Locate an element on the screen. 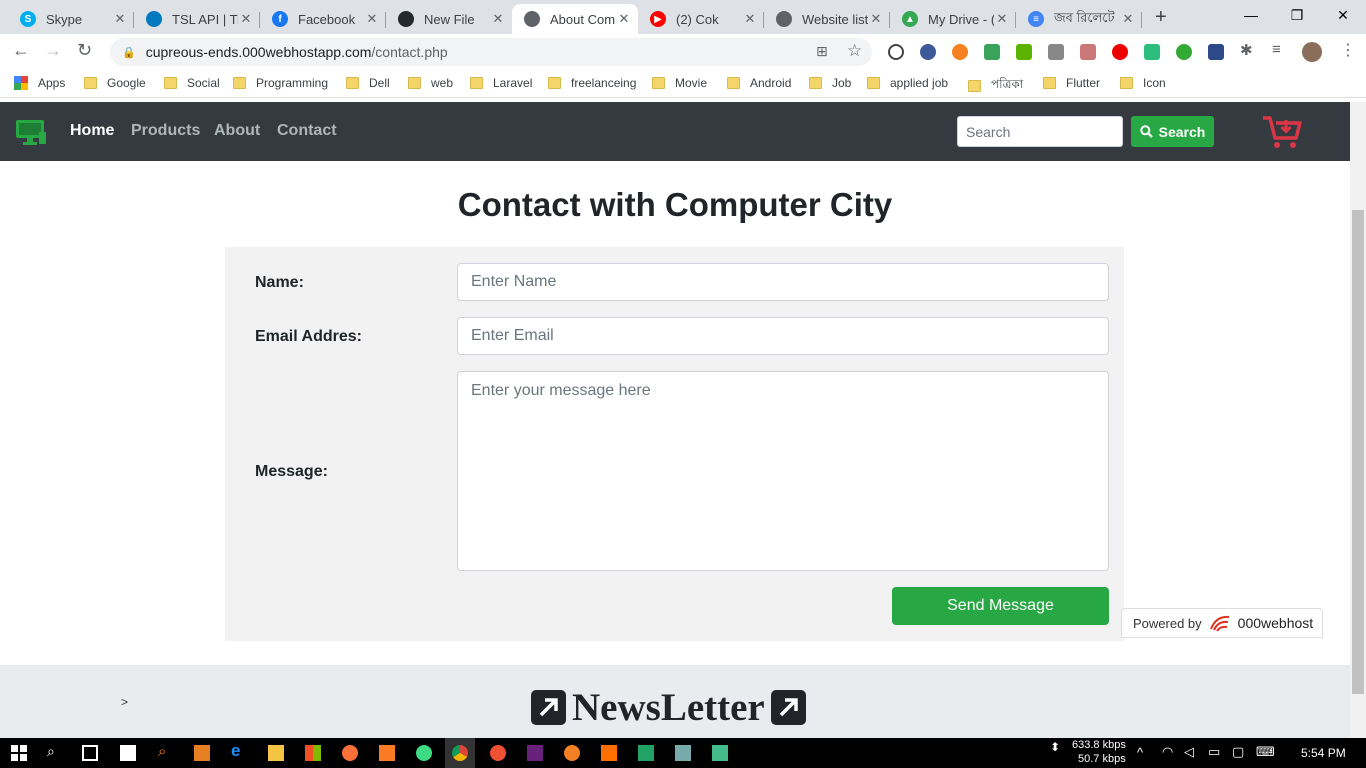 The image size is (1366, 768). menu-kebab-icon: ⋮ is located at coordinates (1348, 49).